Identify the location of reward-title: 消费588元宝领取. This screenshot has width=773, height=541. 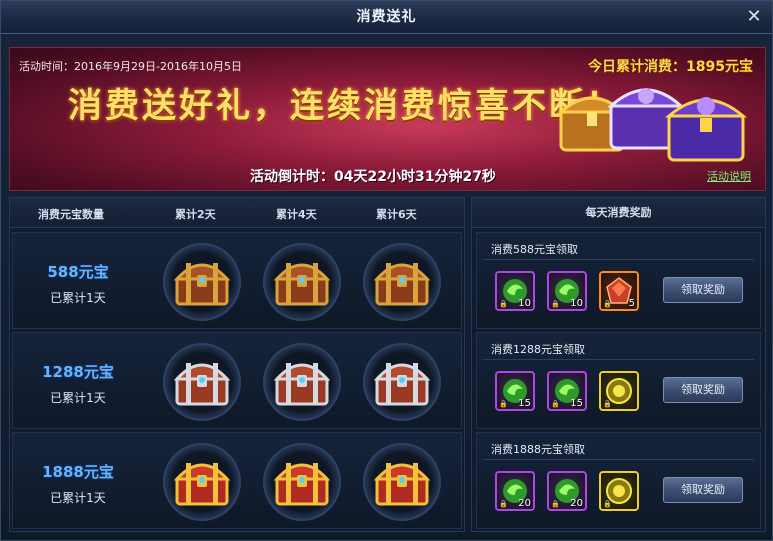
(534, 249).